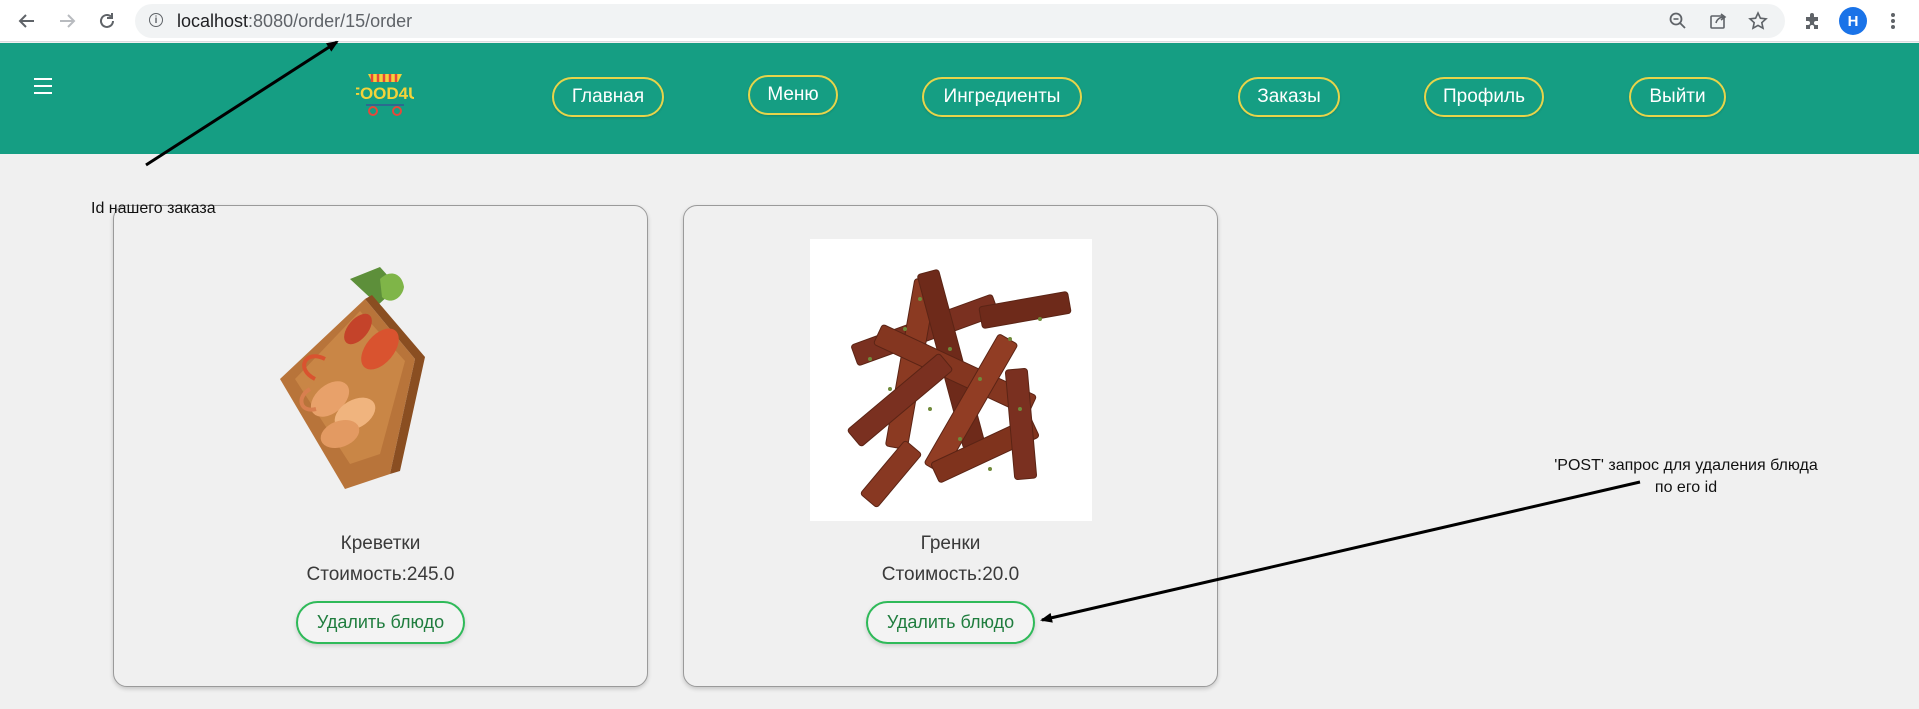 The width and height of the screenshot is (1919, 709). I want to click on nav-ingredients-link: Ингредиенты, so click(1002, 97).